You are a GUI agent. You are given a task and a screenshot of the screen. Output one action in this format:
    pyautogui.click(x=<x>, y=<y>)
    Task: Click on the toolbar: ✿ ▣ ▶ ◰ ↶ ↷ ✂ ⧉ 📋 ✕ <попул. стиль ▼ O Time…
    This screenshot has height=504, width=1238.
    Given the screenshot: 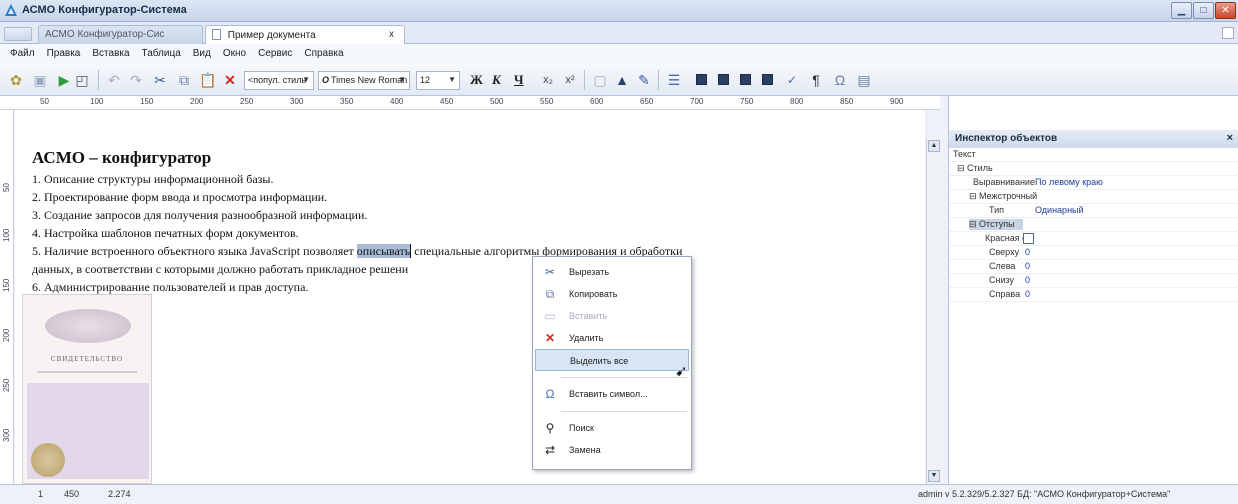 What is the action you would take?
    pyautogui.click(x=619, y=80)
    